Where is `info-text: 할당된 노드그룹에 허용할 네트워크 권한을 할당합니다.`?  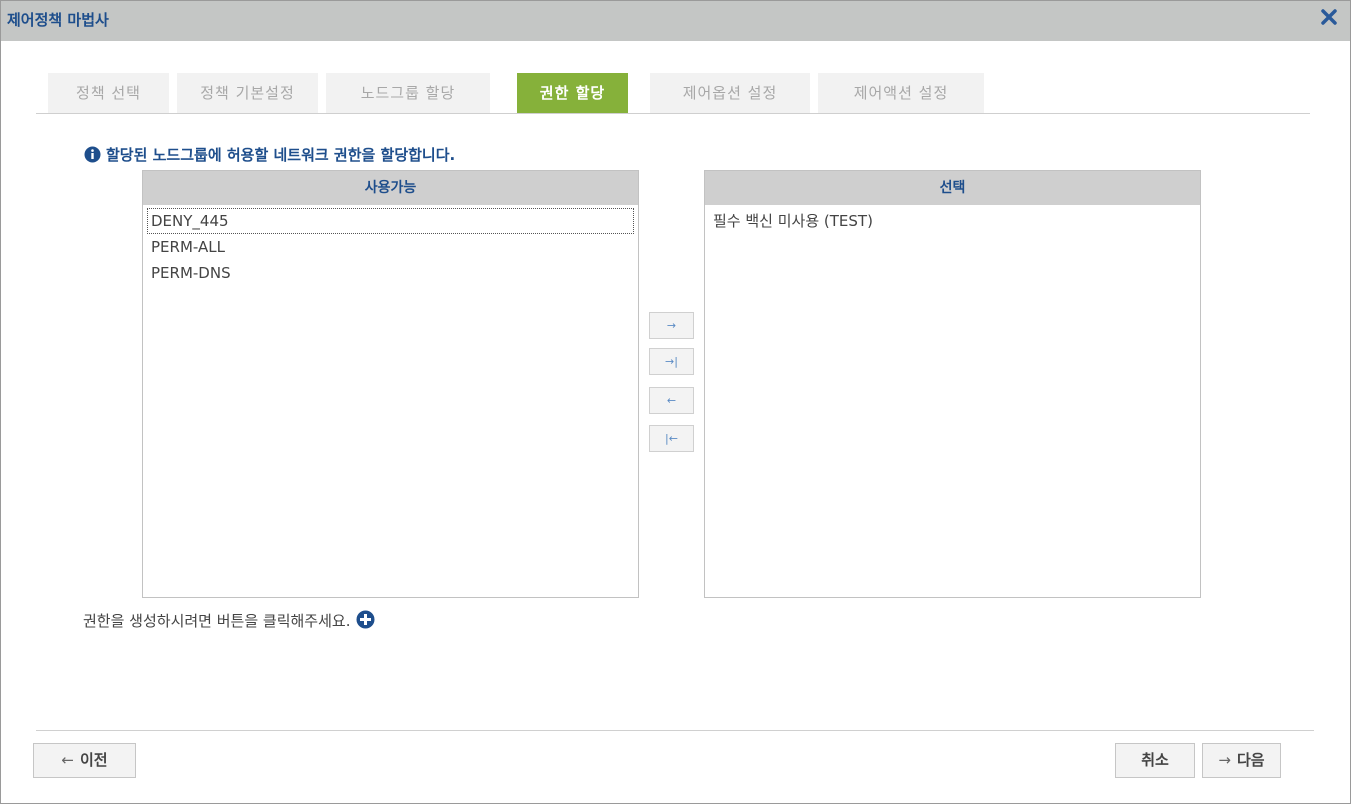
info-text: 할당된 노드그룹에 허용할 네트워크 권한을 할당합니다. is located at coordinates (281, 155).